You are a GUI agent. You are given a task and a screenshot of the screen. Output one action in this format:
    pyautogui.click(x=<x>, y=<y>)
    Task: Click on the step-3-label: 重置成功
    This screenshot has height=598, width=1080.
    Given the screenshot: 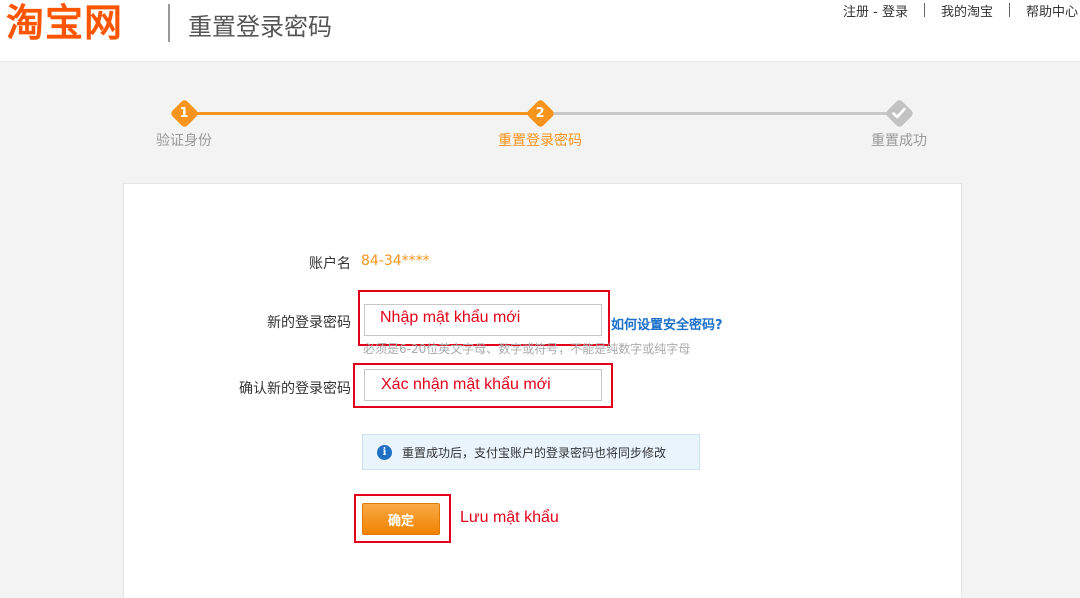 What is the action you would take?
    pyautogui.click(x=899, y=141)
    